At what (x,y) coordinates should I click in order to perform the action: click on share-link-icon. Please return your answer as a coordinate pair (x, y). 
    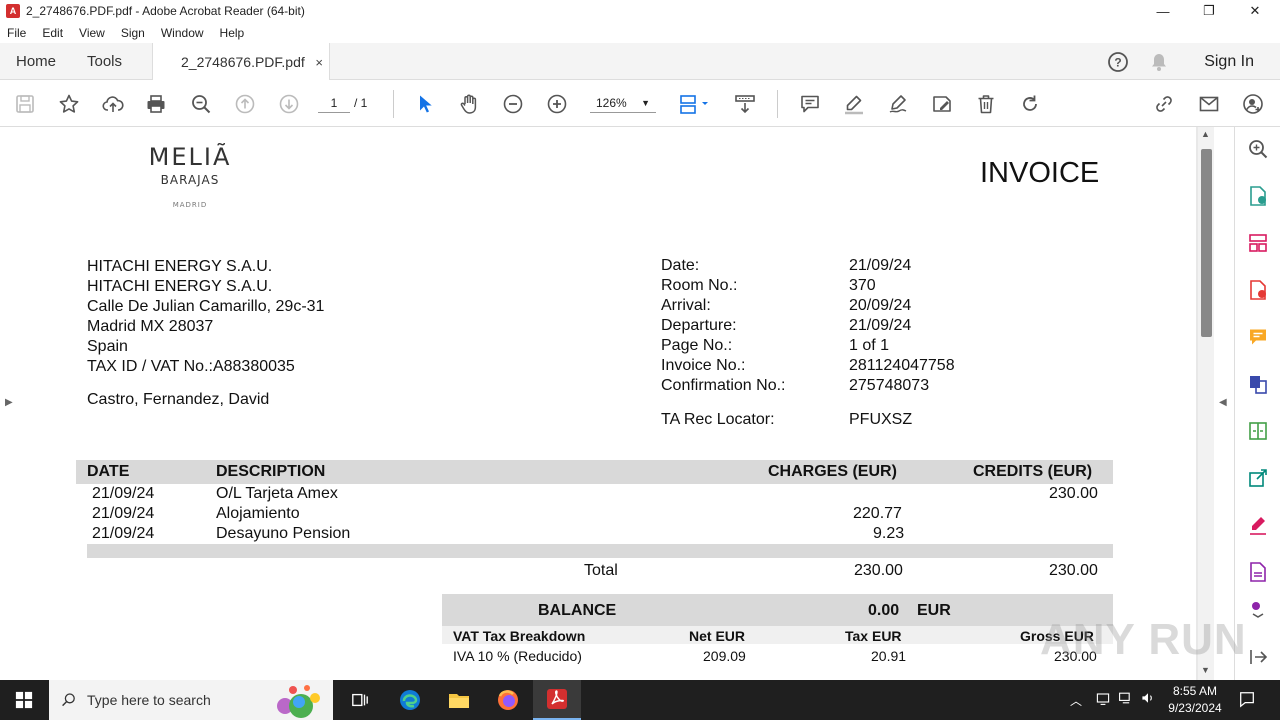
    Looking at the image, I should click on (1164, 104).